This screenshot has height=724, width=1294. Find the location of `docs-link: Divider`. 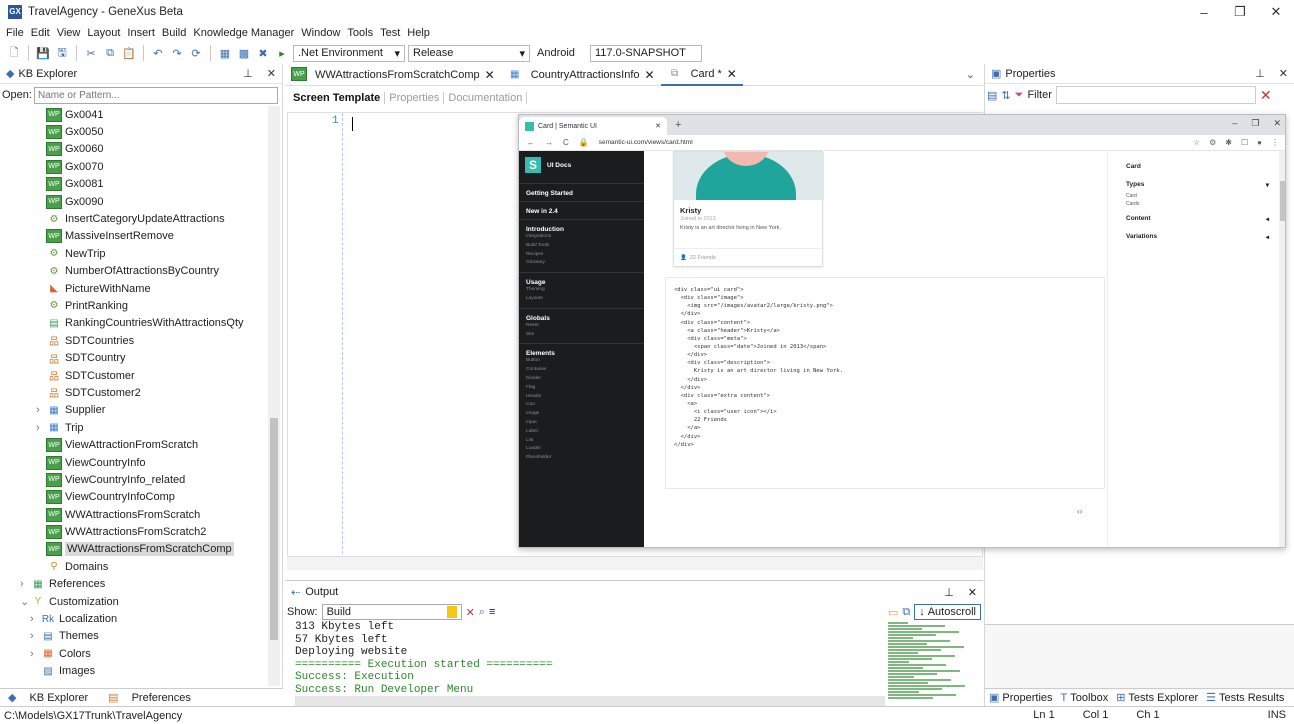

docs-link: Divider is located at coordinates (581, 379).